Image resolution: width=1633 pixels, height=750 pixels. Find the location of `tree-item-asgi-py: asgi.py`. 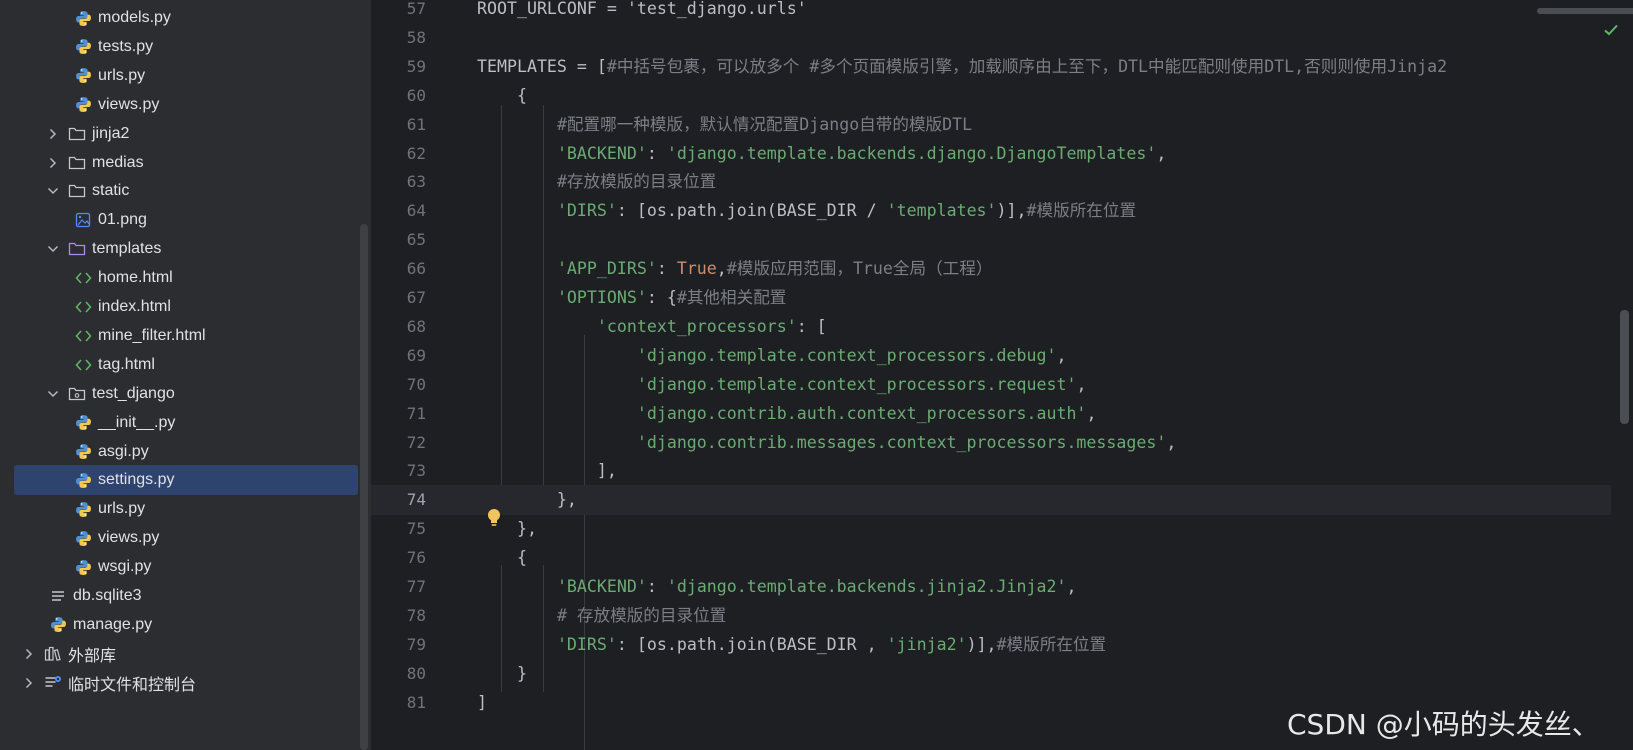

tree-item-asgi-py: asgi.py is located at coordinates (180, 452).